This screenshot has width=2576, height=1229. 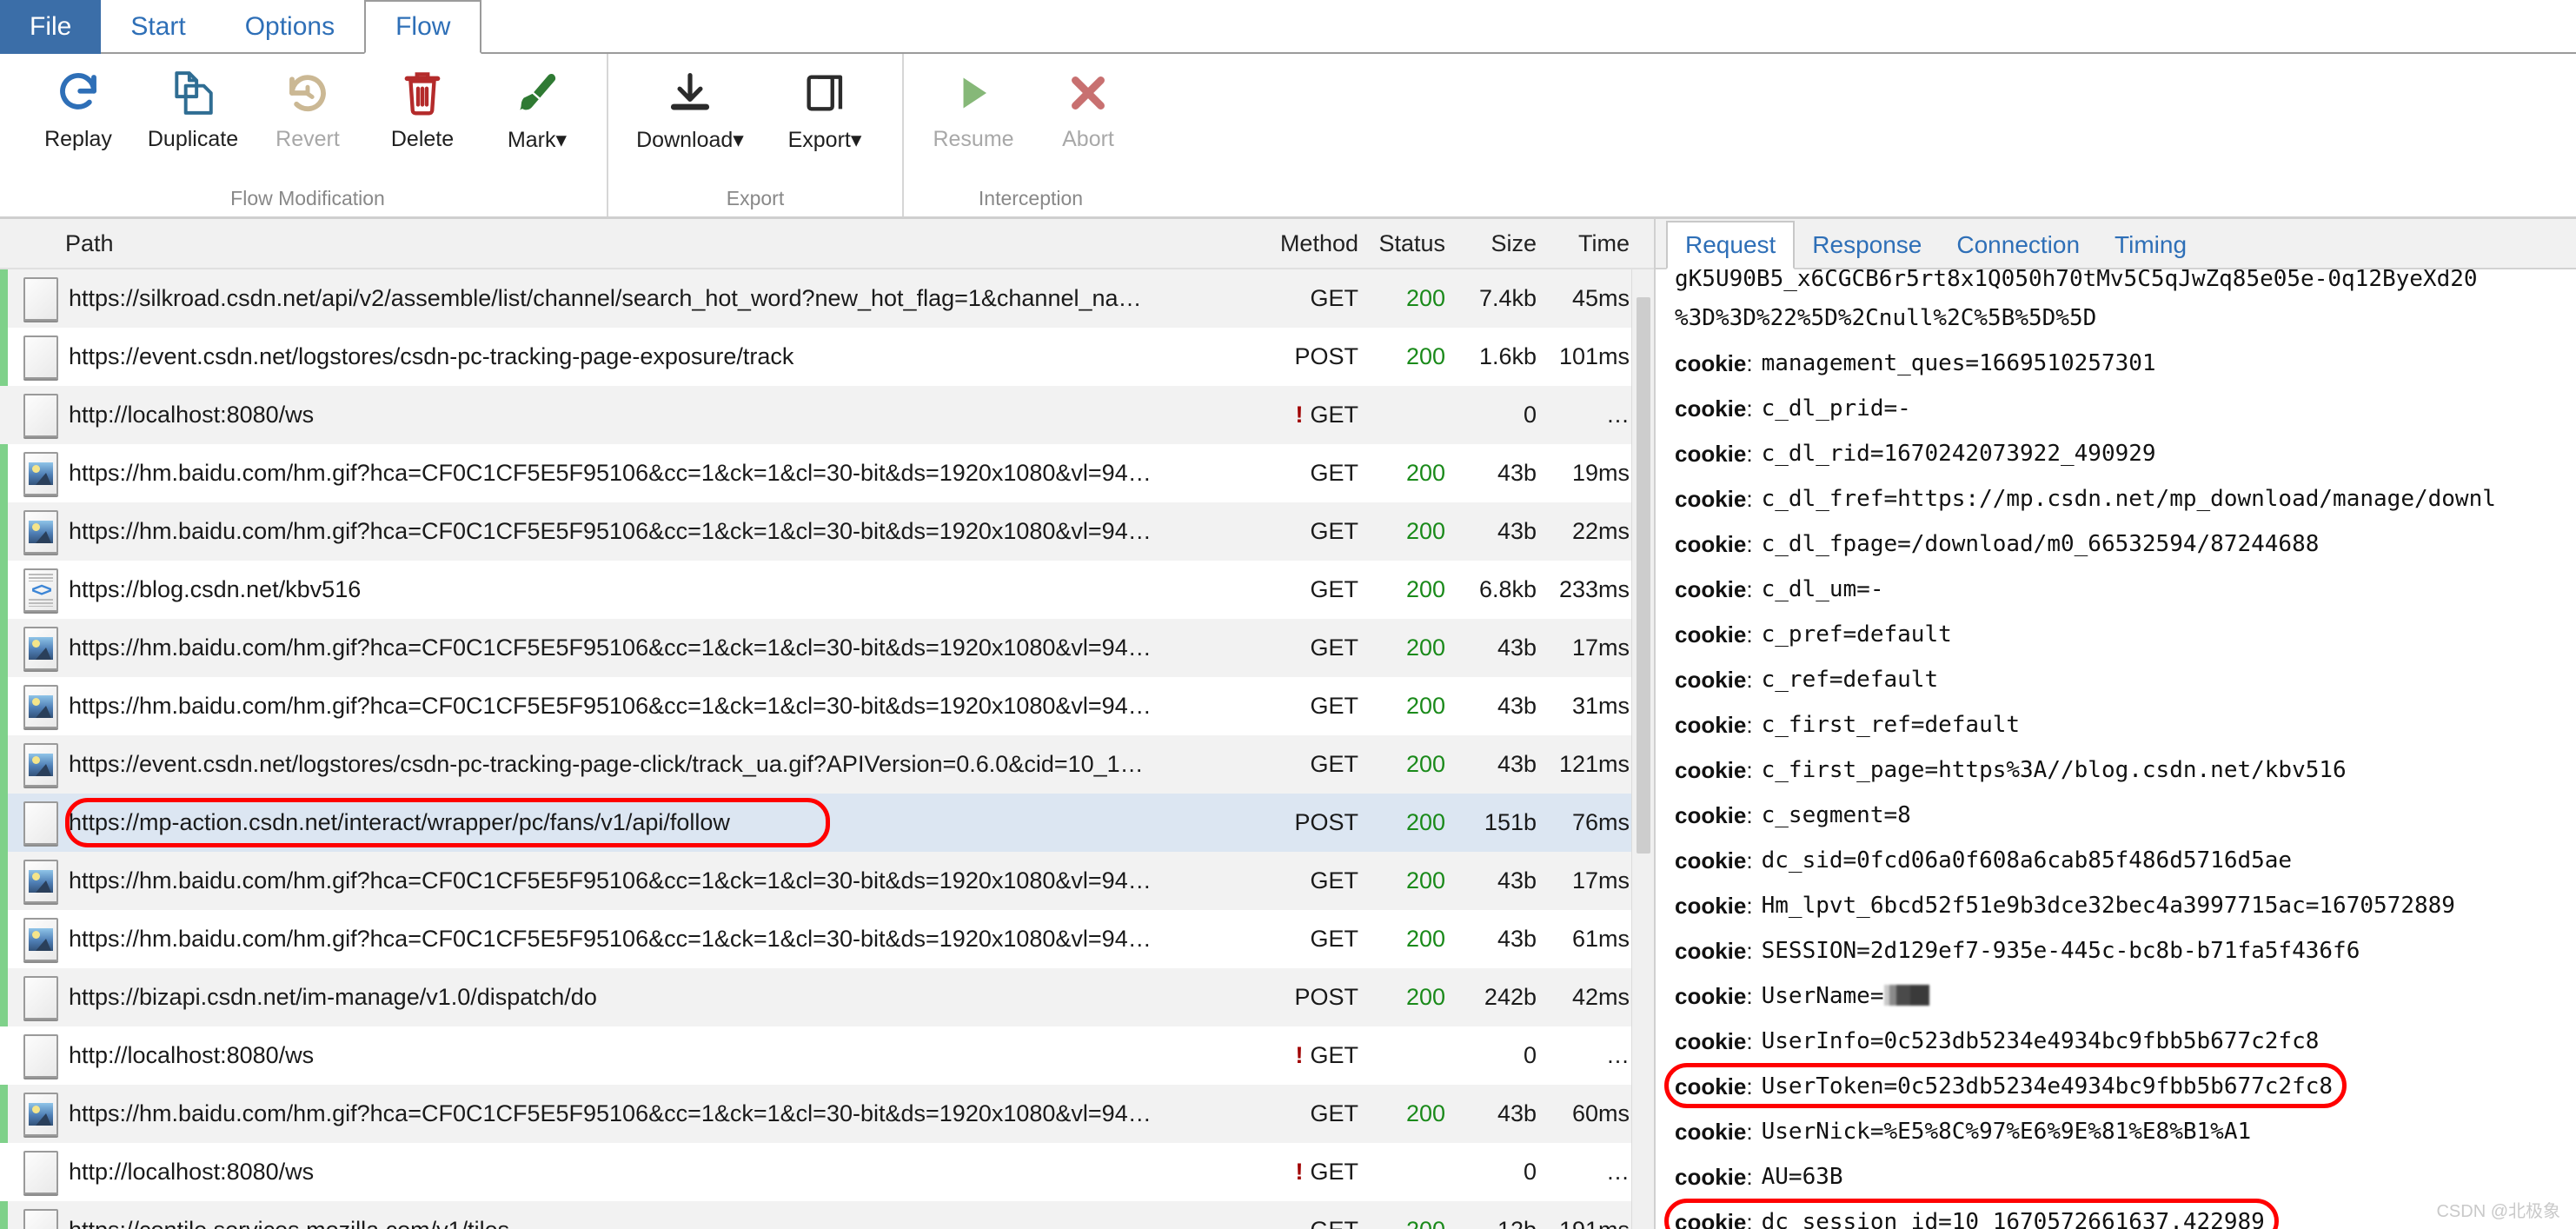 I want to click on ribbon-tab-file: File, so click(x=51, y=27).